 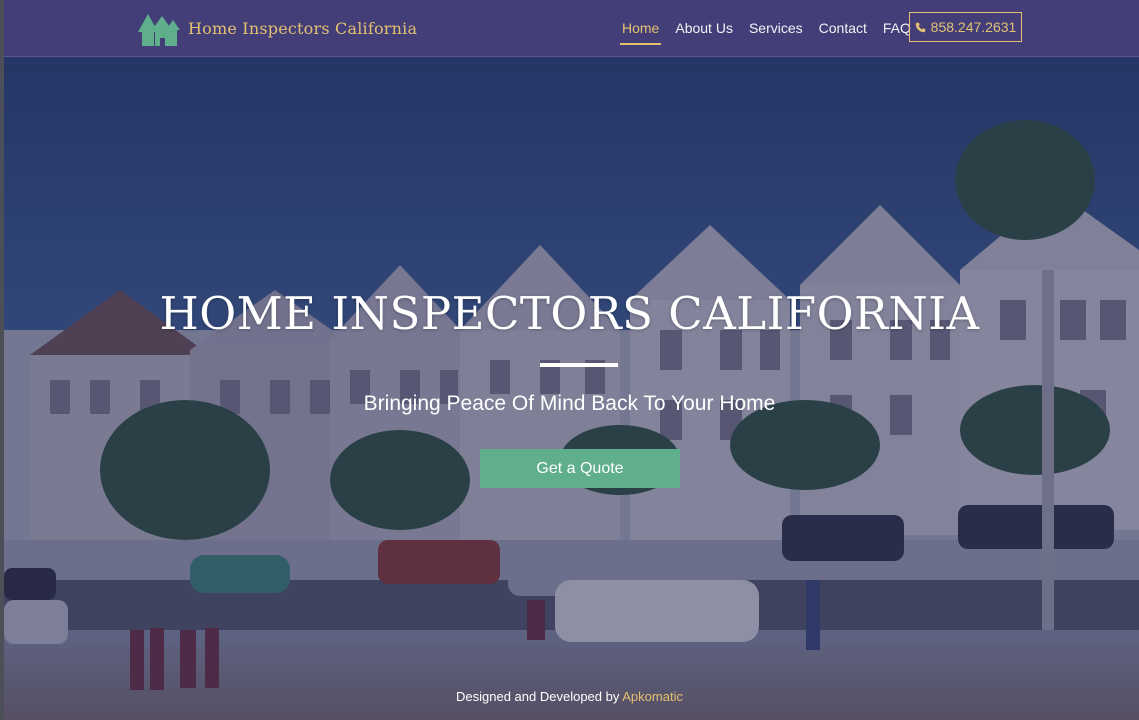 I want to click on phone-button: 858.247.2631, so click(x=965, y=27).